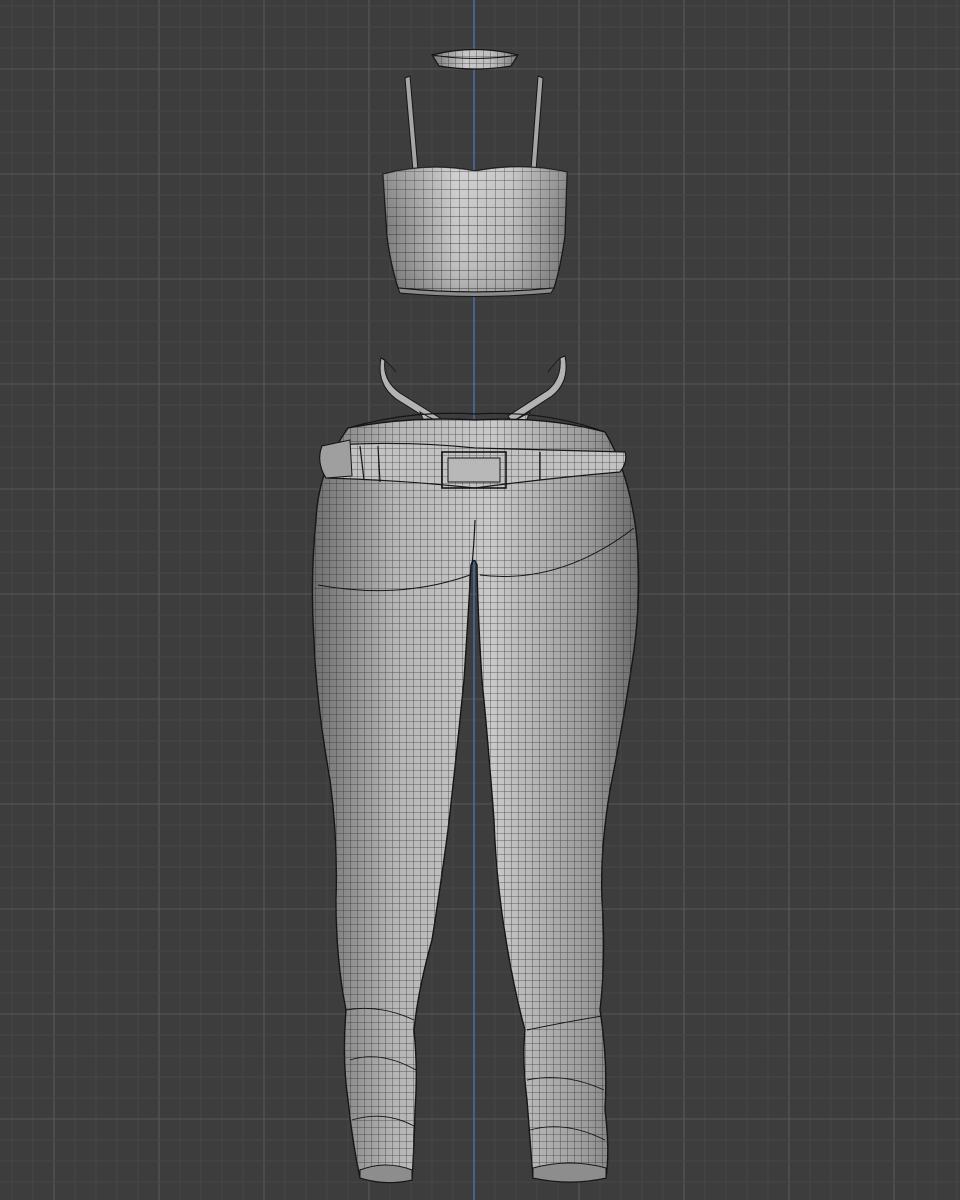  Describe the element at coordinates (475, 59) in the screenshot. I see `choker-mesh` at that location.